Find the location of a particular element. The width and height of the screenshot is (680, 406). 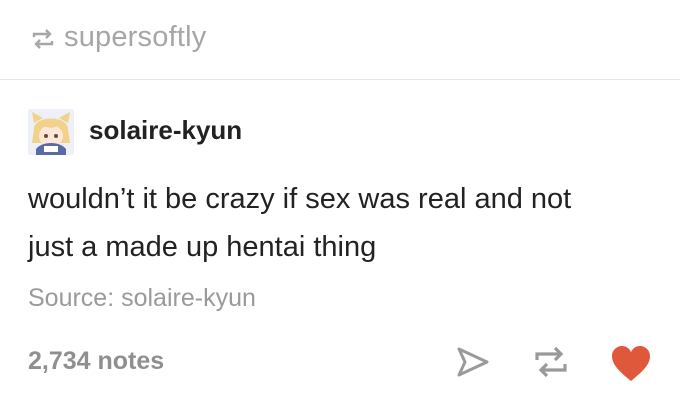

source-link: Source: solaire-kyun is located at coordinates (142, 298).